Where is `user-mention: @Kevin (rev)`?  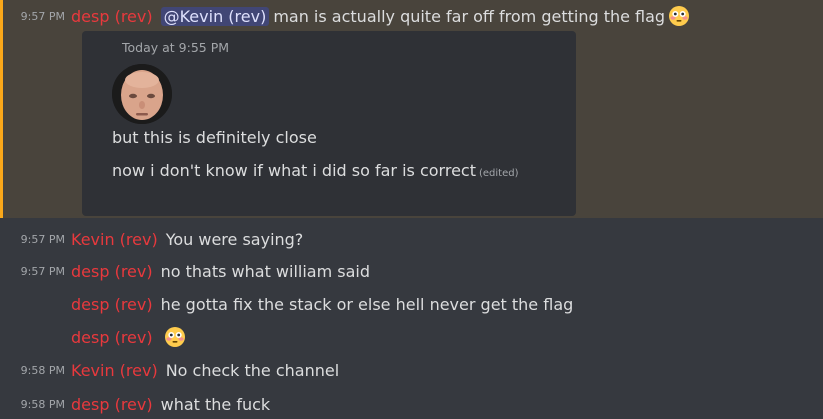
user-mention: @Kevin (rev) is located at coordinates (215, 16).